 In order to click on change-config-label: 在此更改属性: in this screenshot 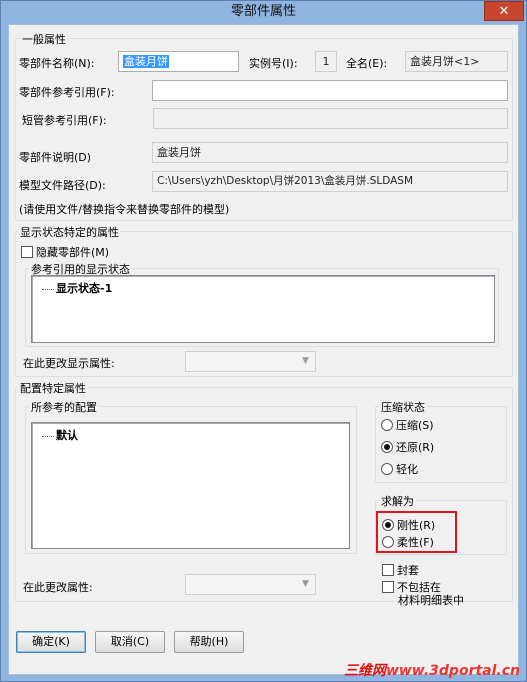, I will do `click(58, 587)`.